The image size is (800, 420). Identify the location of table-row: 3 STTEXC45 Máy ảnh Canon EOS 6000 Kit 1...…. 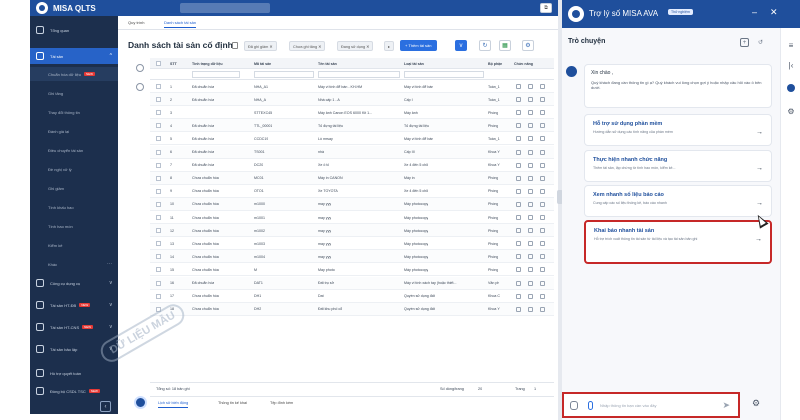
(352, 113).